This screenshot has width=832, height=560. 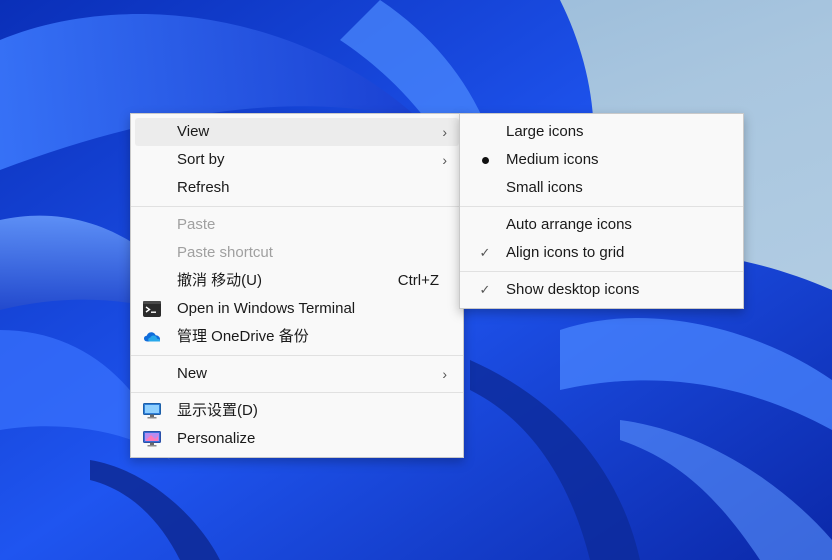 What do you see at coordinates (243, 336) in the screenshot?
I see `menu-item-onedrive-label: 管理 OneDrive 备份` at bounding box center [243, 336].